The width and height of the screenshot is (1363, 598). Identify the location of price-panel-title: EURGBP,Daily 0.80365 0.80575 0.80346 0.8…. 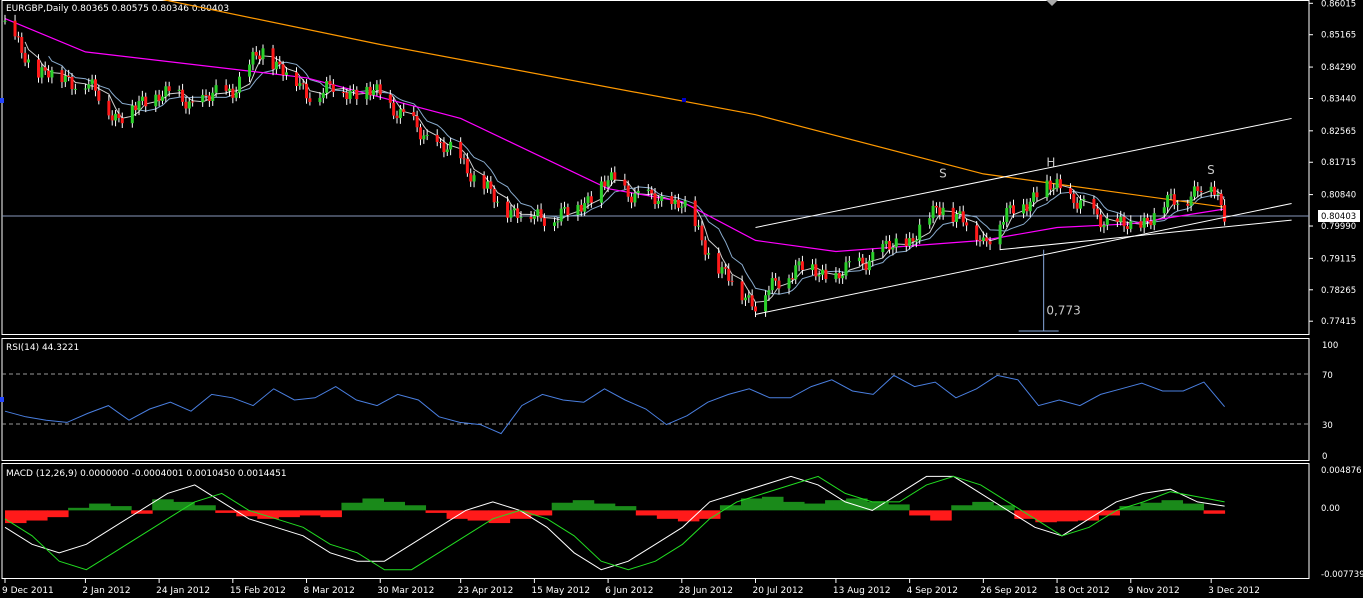
(117, 9).